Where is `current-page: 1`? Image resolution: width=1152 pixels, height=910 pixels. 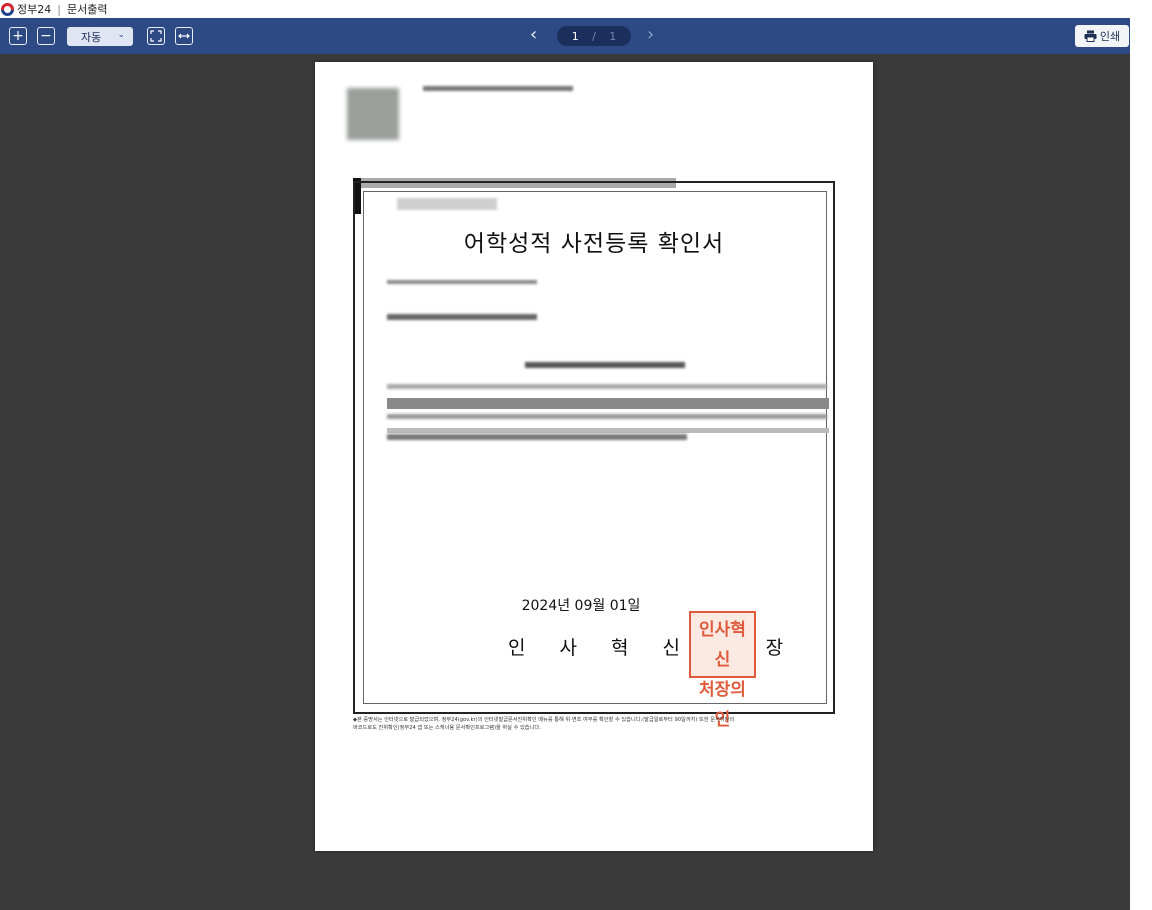 current-page: 1 is located at coordinates (575, 36).